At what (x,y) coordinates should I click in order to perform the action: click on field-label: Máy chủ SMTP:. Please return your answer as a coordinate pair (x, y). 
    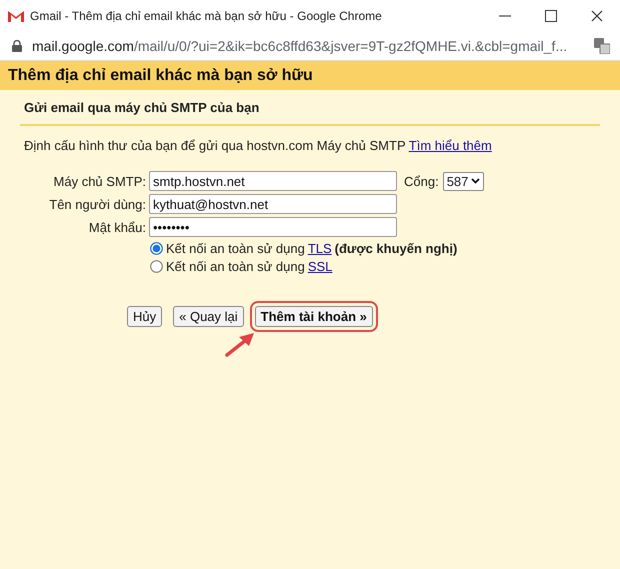
    Looking at the image, I should click on (99, 181).